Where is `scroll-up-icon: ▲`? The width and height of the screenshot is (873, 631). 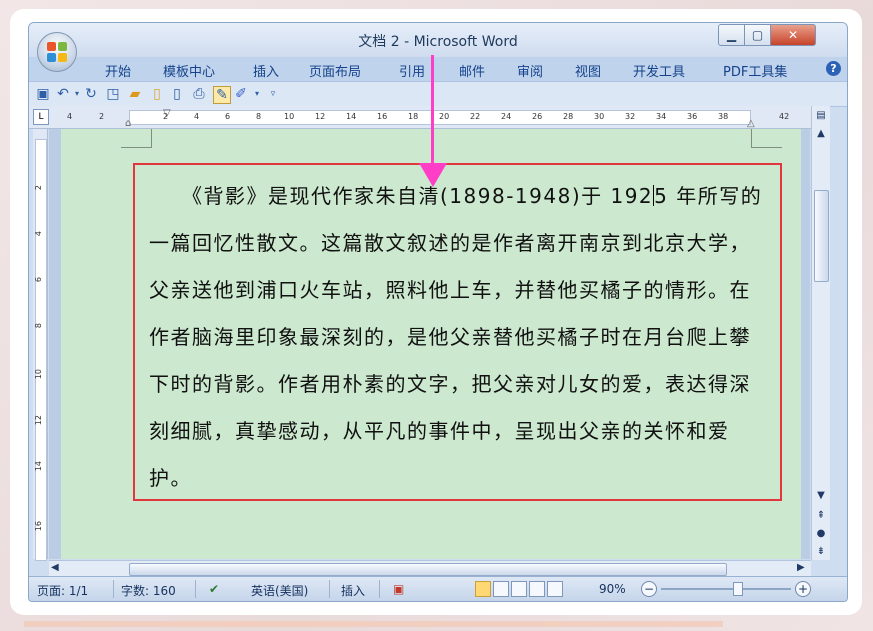 scroll-up-icon: ▲ is located at coordinates (821, 133).